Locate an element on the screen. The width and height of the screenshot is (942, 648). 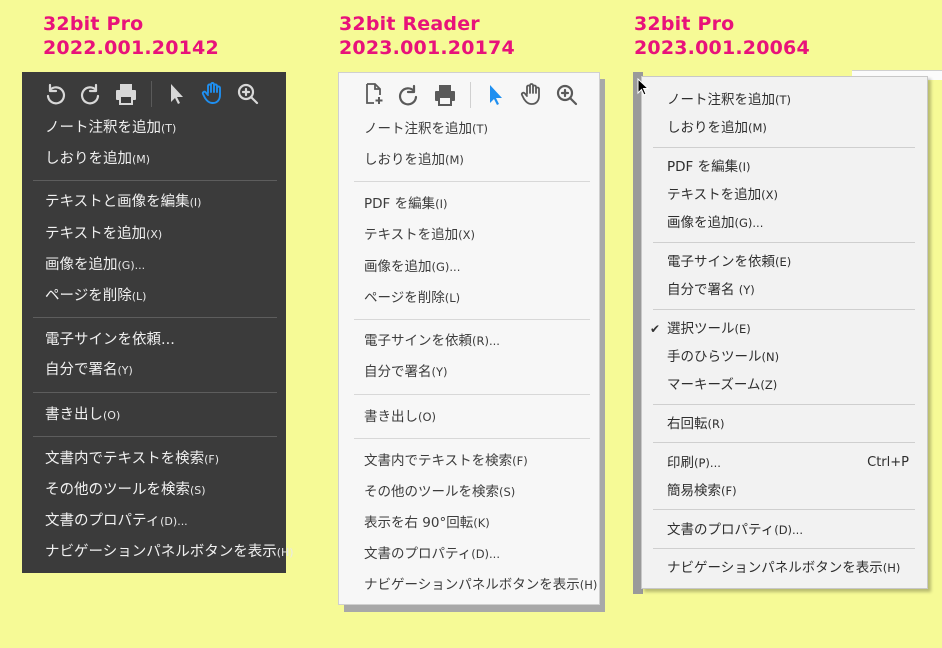
heading-line2: 2023.001.20064 is located at coordinates (722, 48).